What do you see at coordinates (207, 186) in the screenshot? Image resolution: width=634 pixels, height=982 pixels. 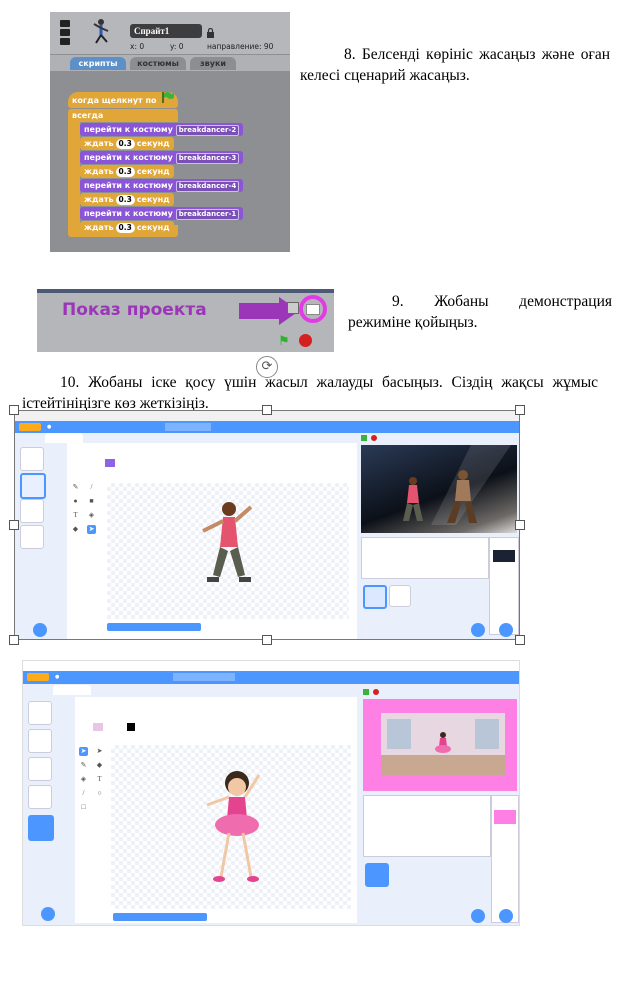 I see `costume-dropdown: breakdancer-4` at bounding box center [207, 186].